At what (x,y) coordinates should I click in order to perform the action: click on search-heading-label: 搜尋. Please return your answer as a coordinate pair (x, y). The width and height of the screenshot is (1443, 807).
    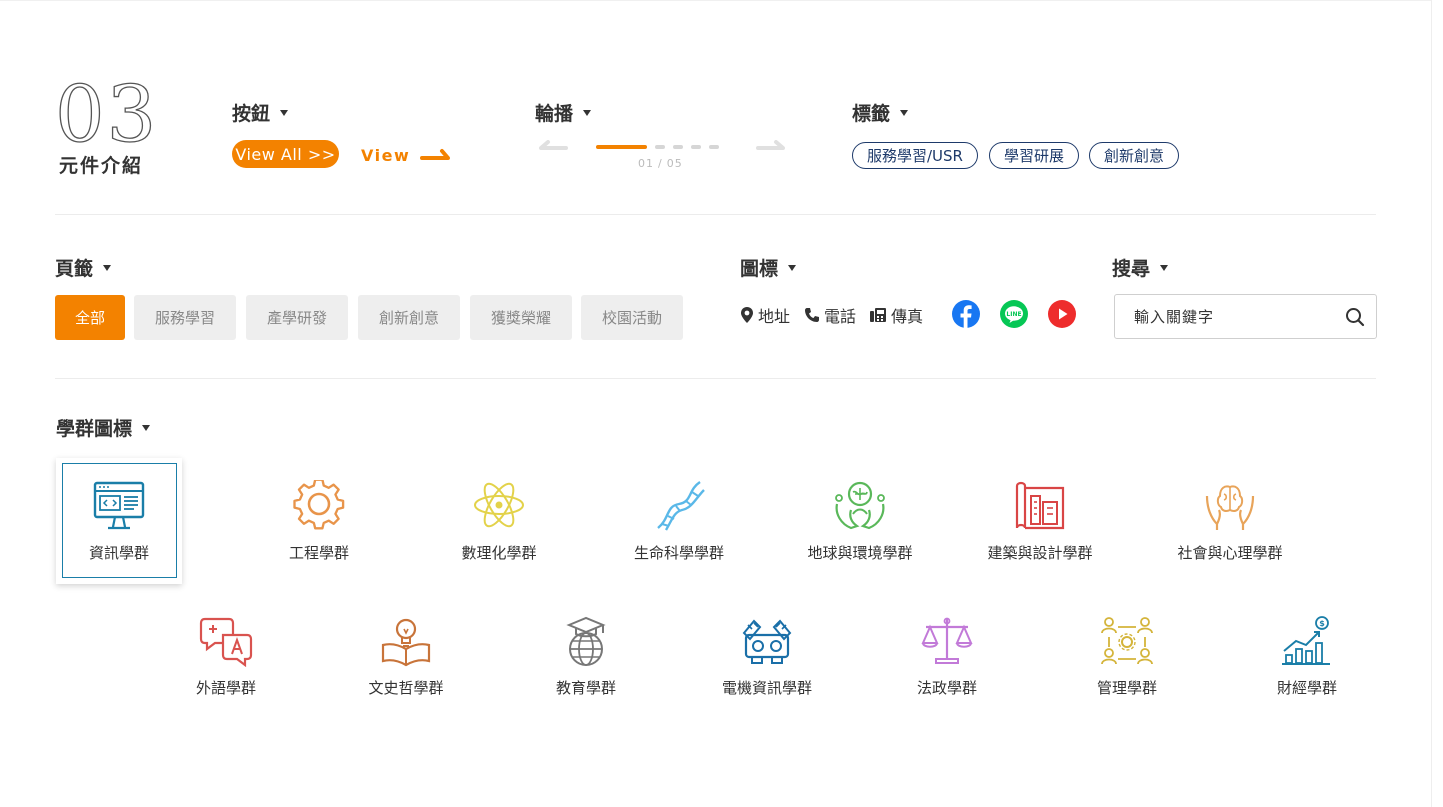
    Looking at the image, I should click on (1131, 269).